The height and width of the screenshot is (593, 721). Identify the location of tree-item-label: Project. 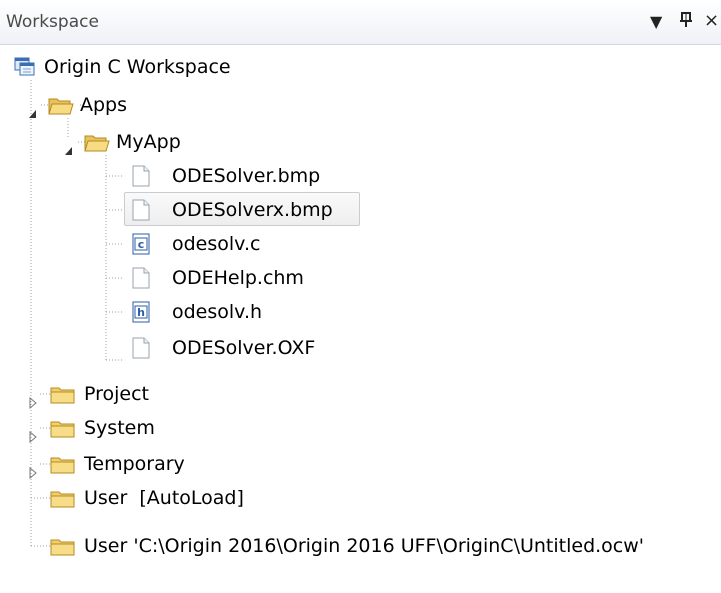
(117, 394).